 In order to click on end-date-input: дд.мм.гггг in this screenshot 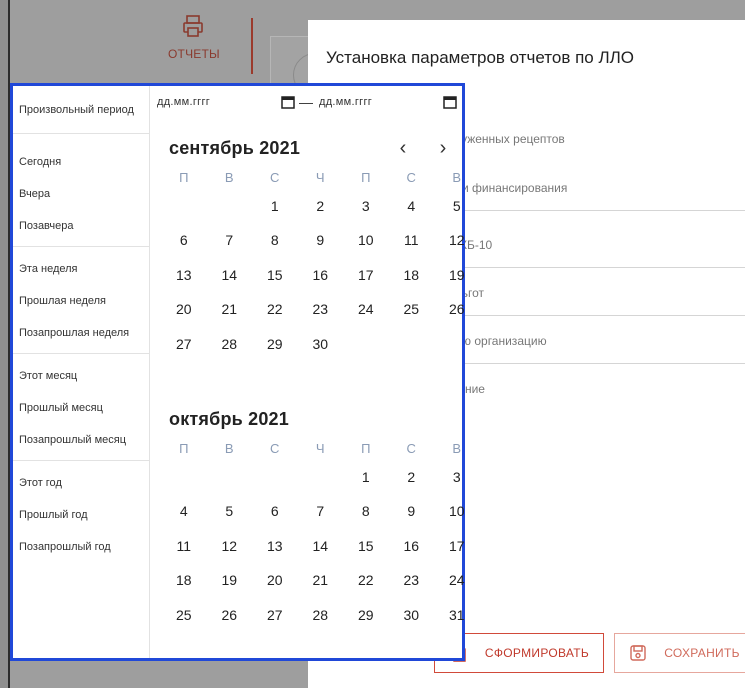, I will do `click(389, 102)`.